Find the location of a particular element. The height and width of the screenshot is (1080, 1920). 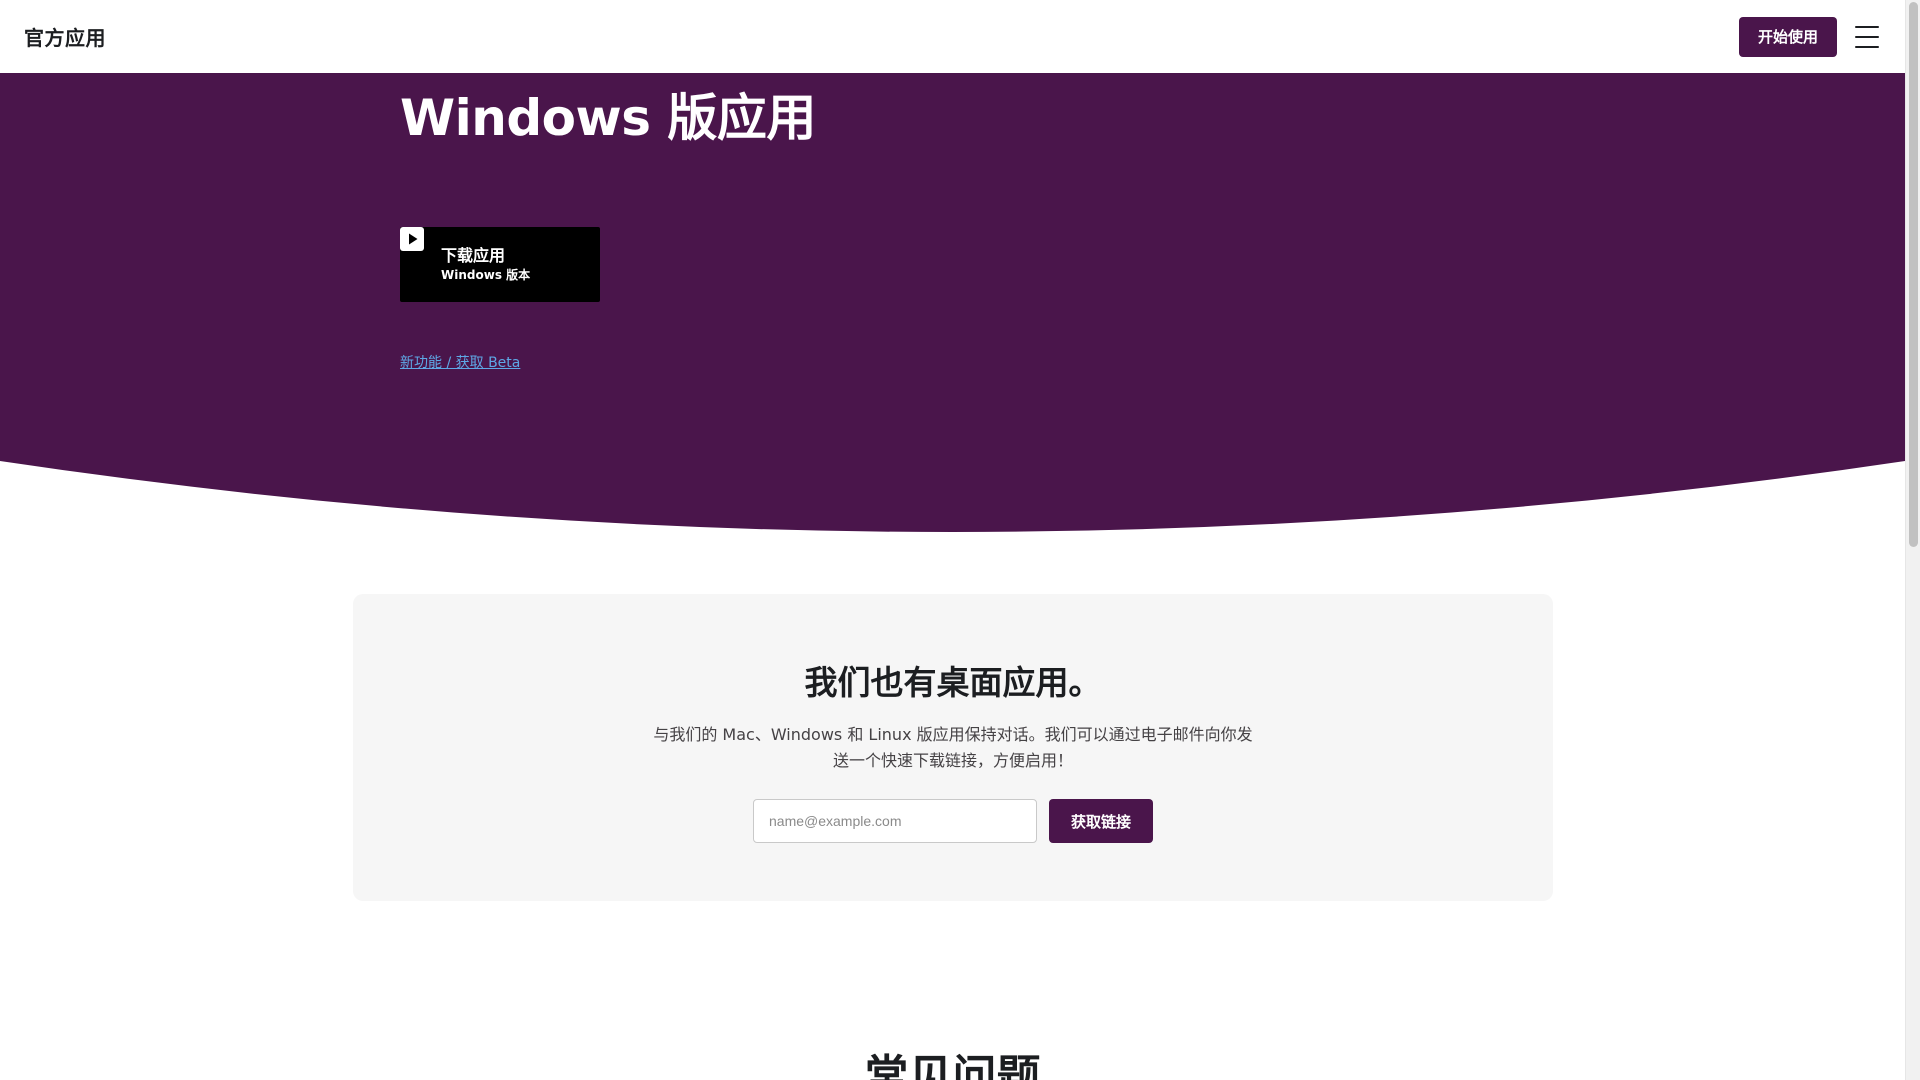

email-link-form: 获取链接 is located at coordinates (953, 821).